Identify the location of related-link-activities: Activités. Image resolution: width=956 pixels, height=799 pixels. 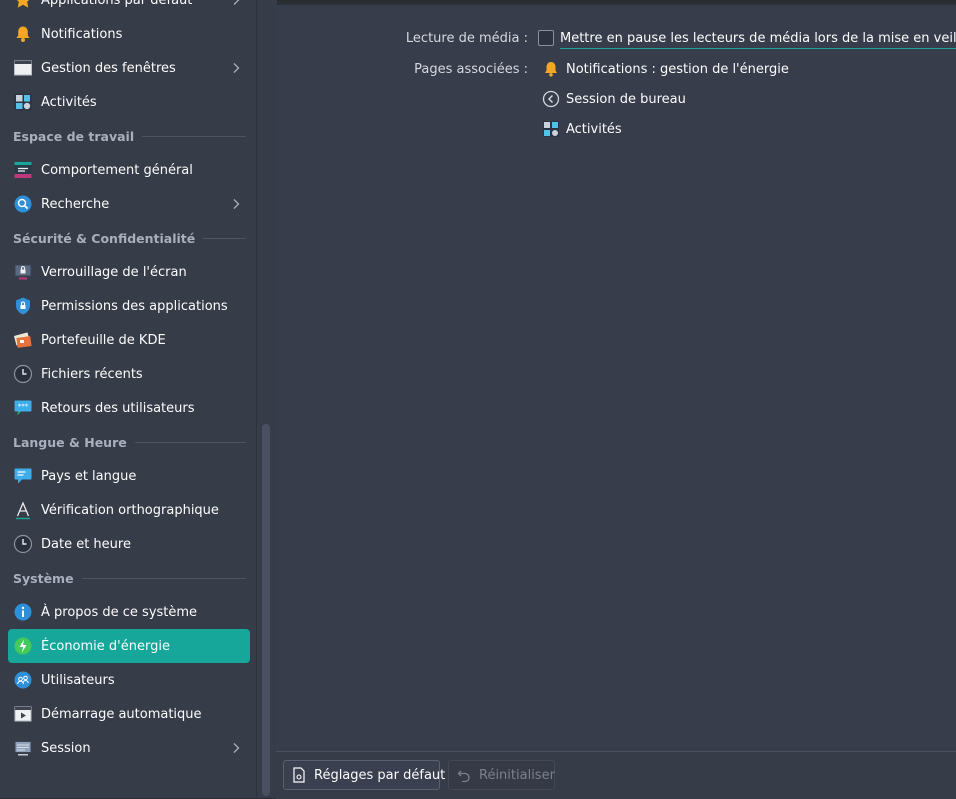
(582, 129).